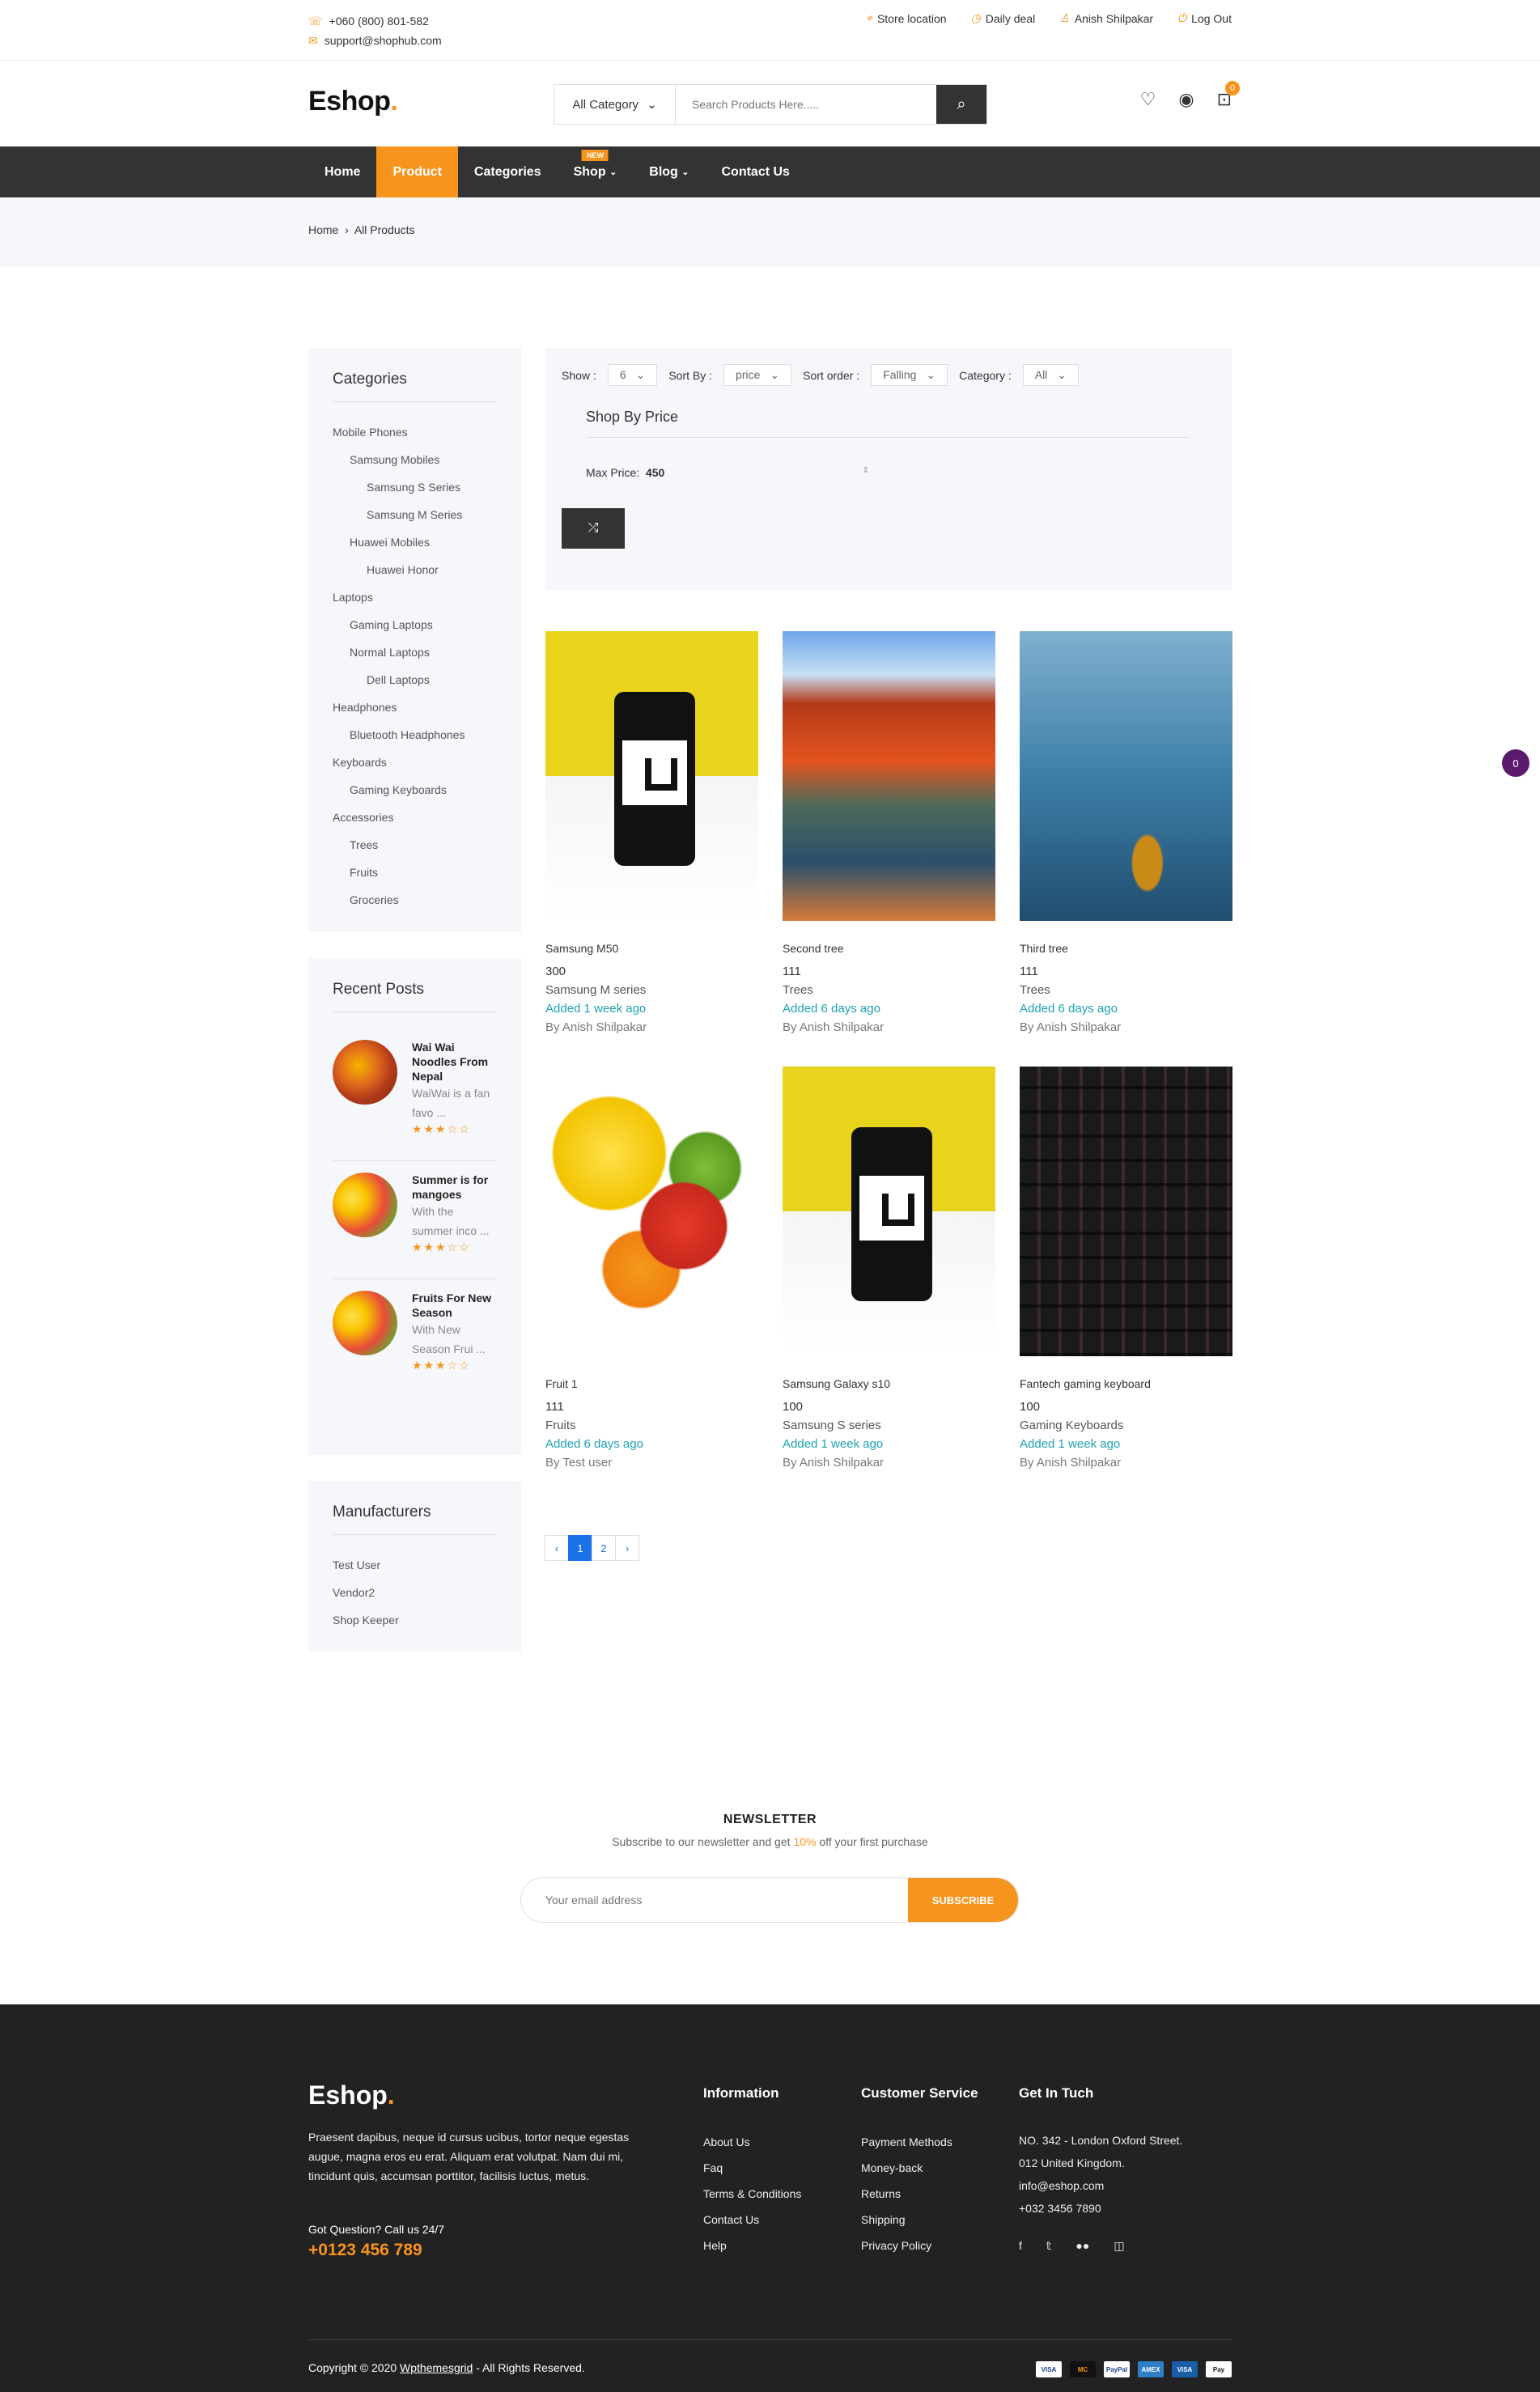  I want to click on apply-filter-button: ⤮, so click(593, 528).